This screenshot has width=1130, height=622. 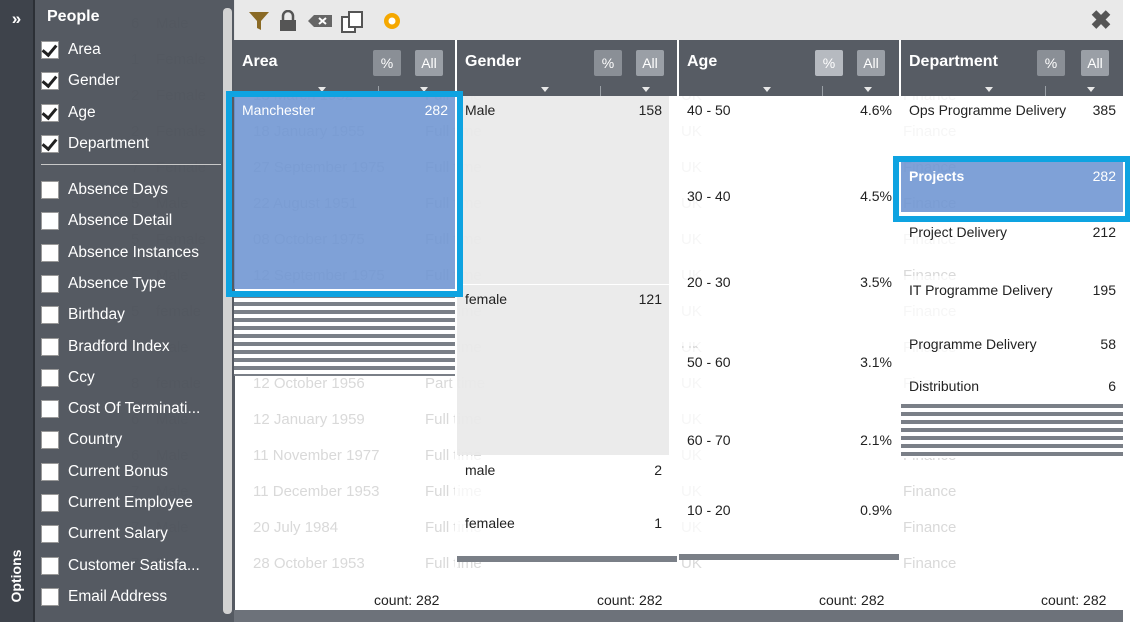 What do you see at coordinates (104, 190) in the screenshot?
I see `field-item-absence-days: Absence Days` at bounding box center [104, 190].